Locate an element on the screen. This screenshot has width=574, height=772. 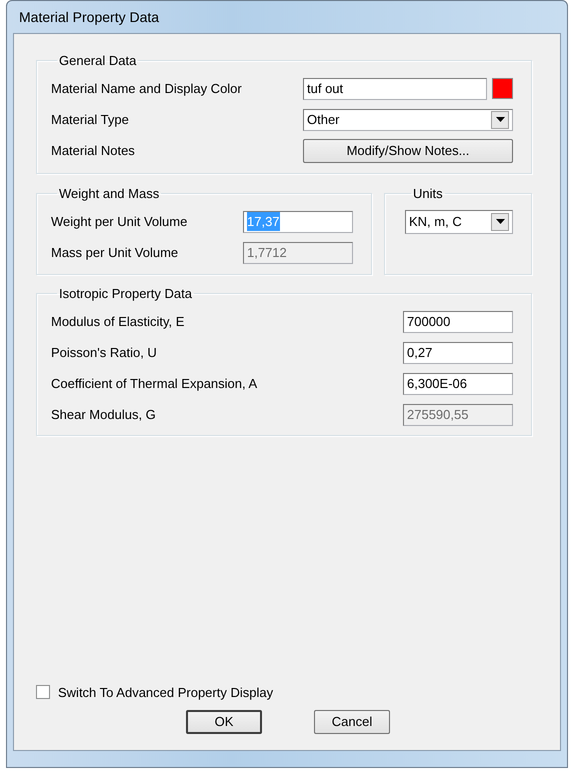
field-label: Coefficient of Thermal Expansion, A is located at coordinates (154, 383).